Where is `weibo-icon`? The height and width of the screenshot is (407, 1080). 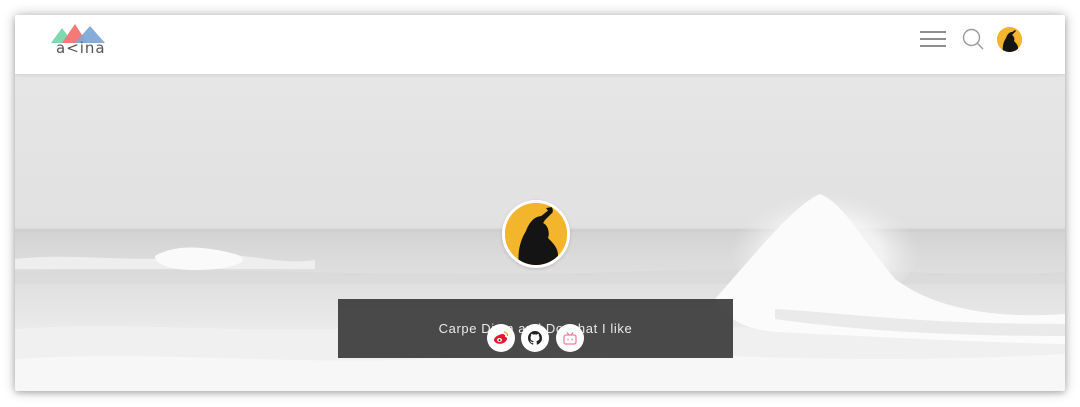
weibo-icon is located at coordinates (501, 337).